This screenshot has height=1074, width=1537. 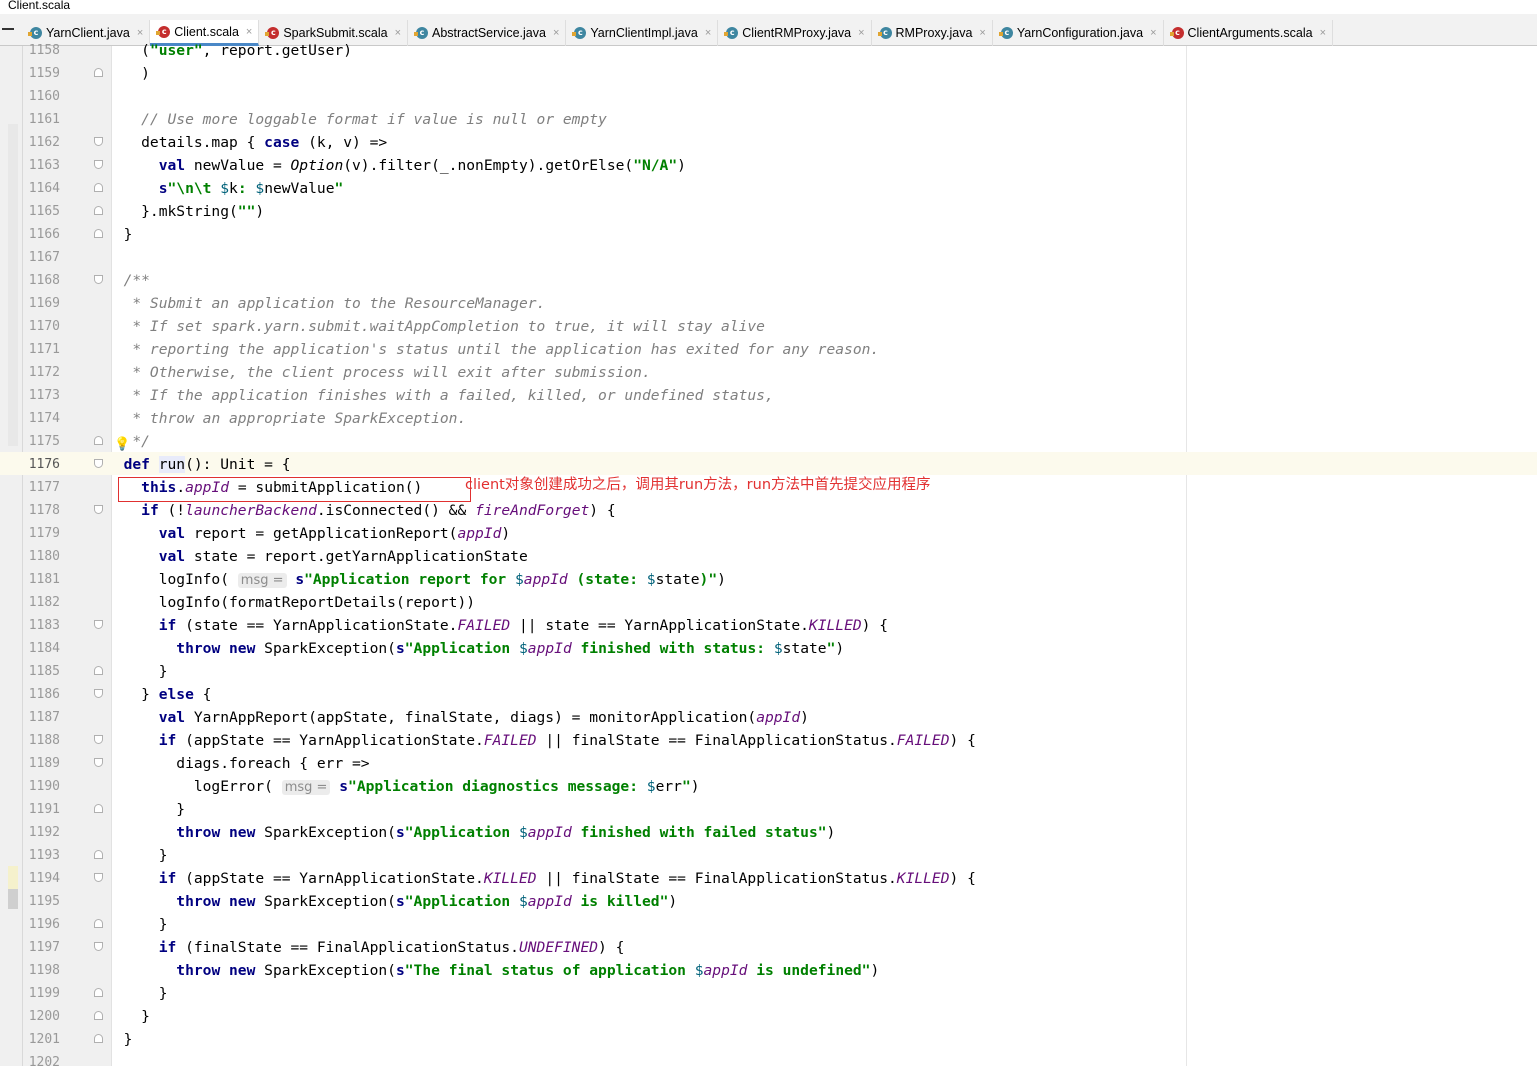 I want to click on line-number: 1182, so click(x=44, y=602).